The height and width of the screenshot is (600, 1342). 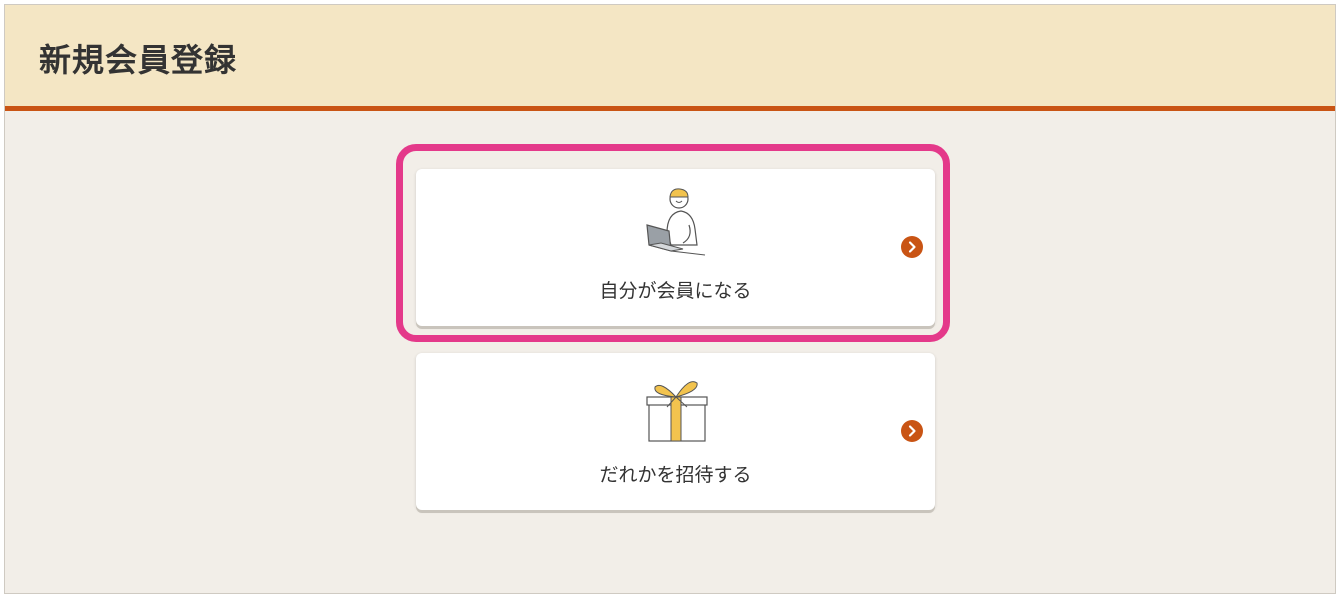 I want to click on gift-box-icon, so click(x=676, y=409).